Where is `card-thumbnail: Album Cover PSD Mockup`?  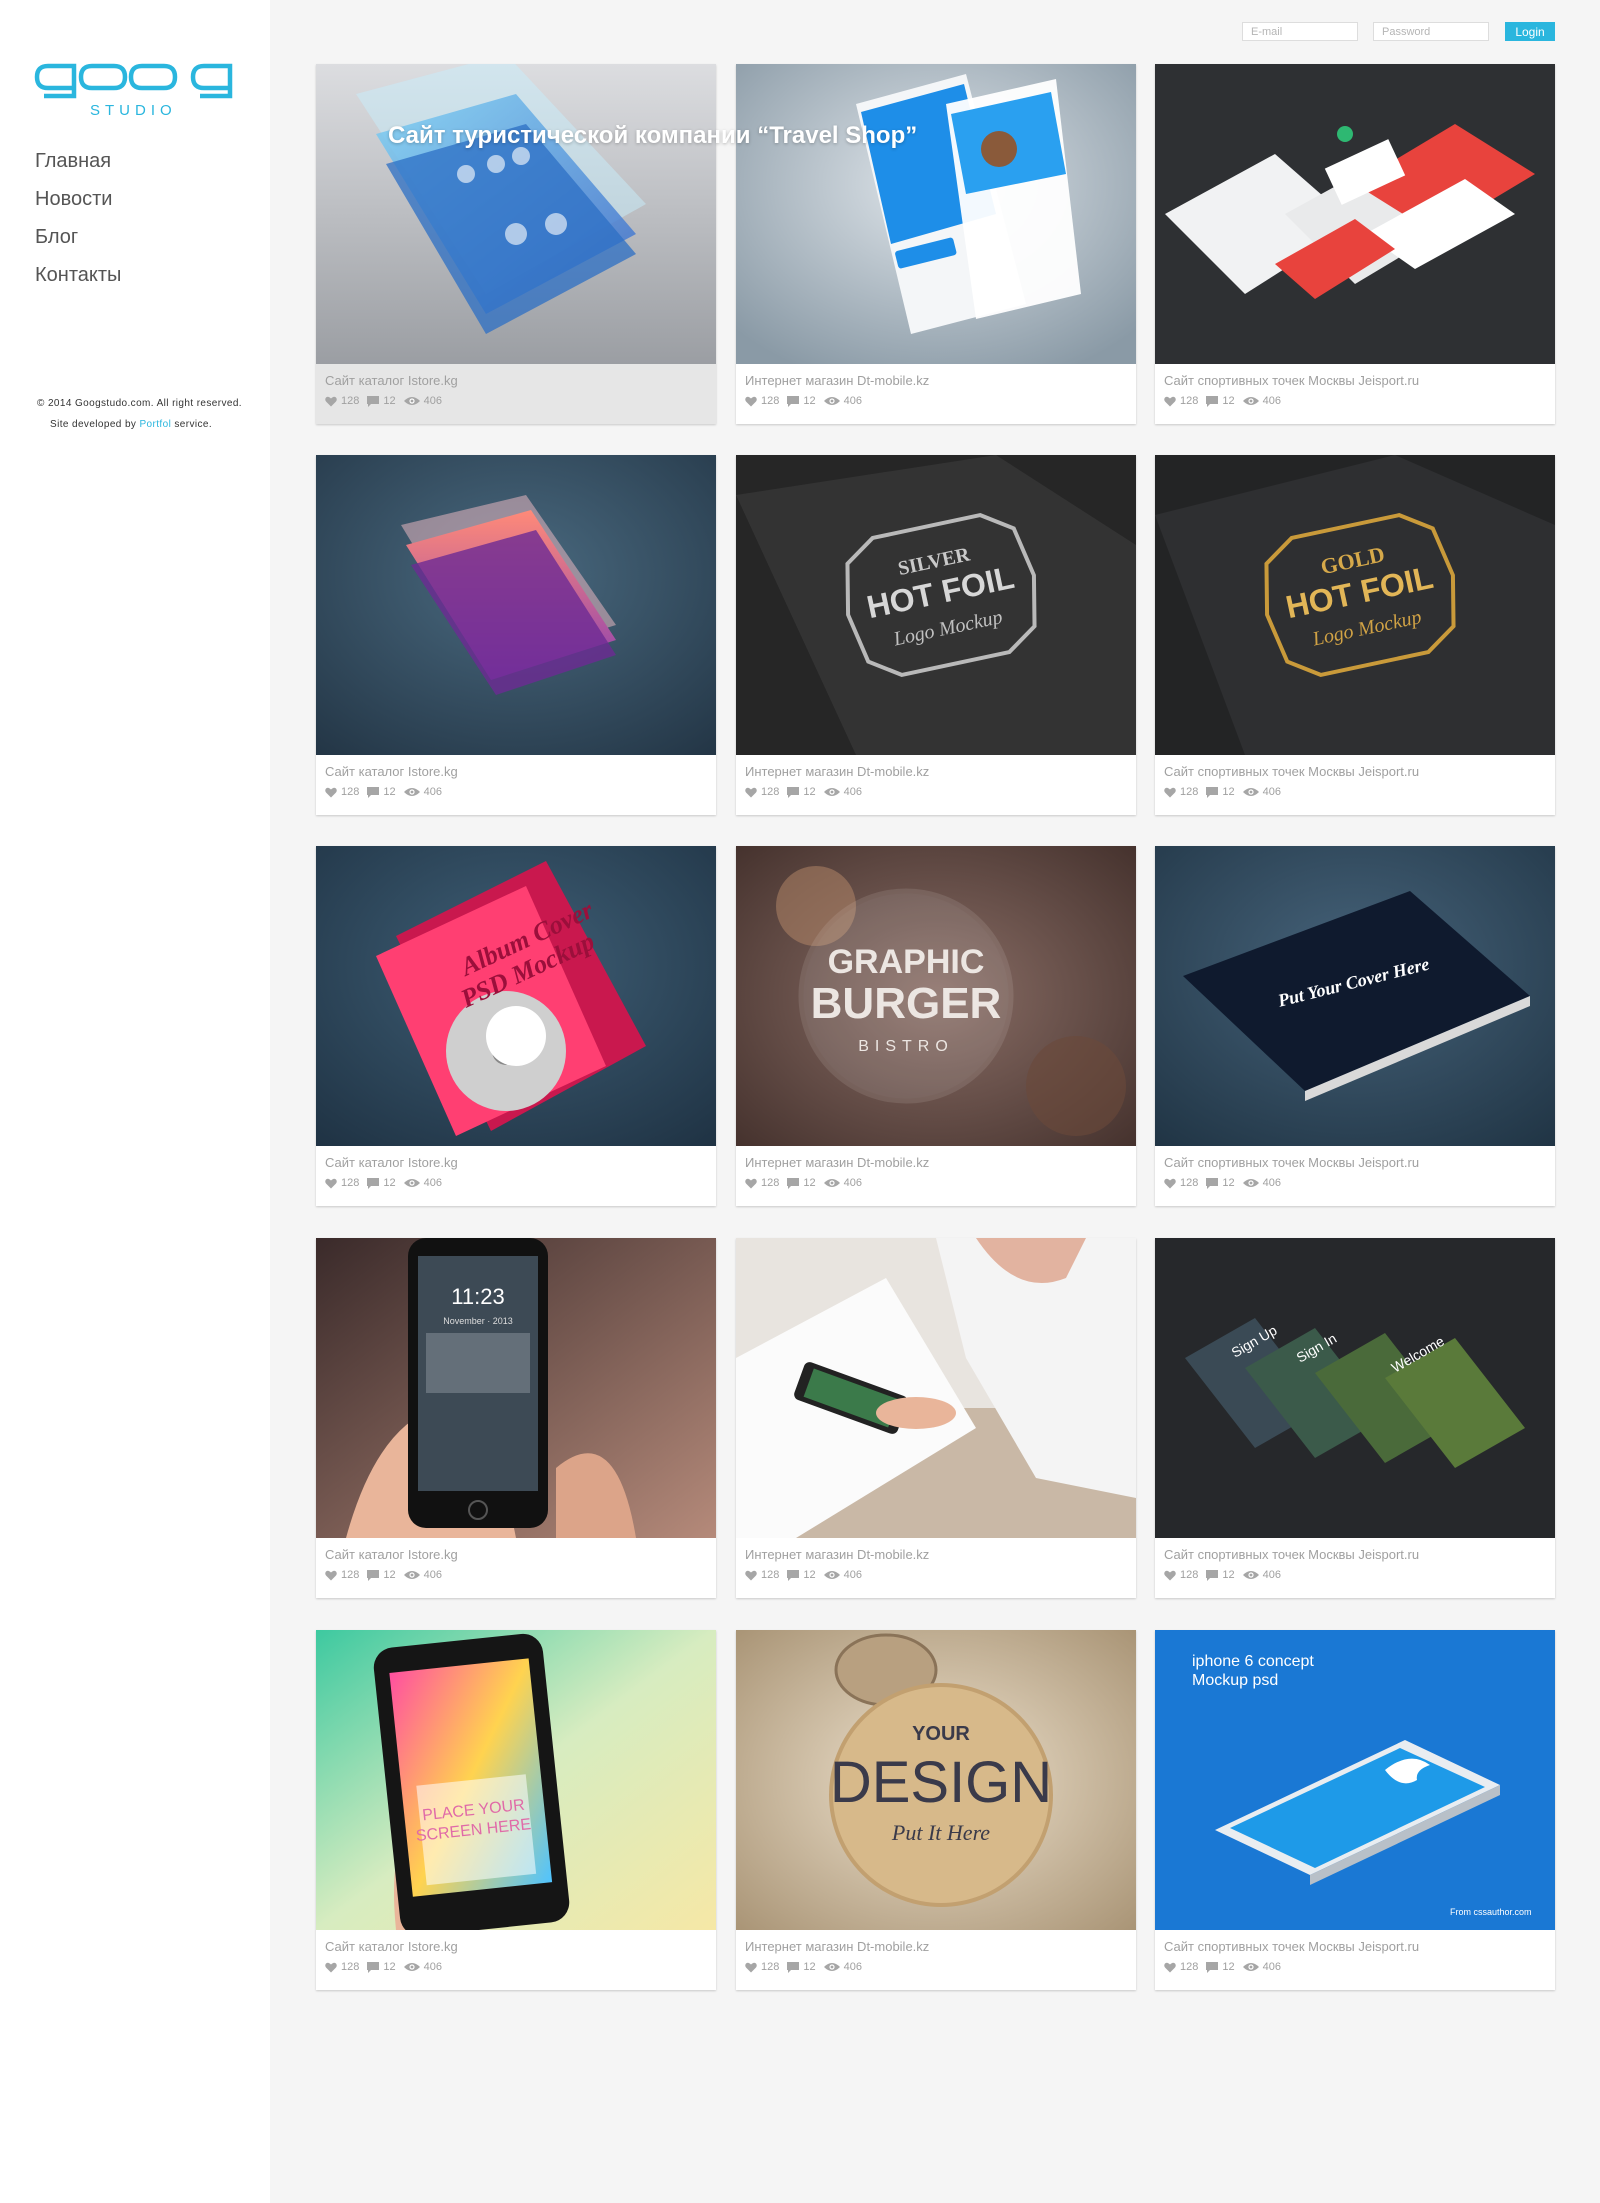 card-thumbnail: Album Cover PSD Mockup is located at coordinates (516, 996).